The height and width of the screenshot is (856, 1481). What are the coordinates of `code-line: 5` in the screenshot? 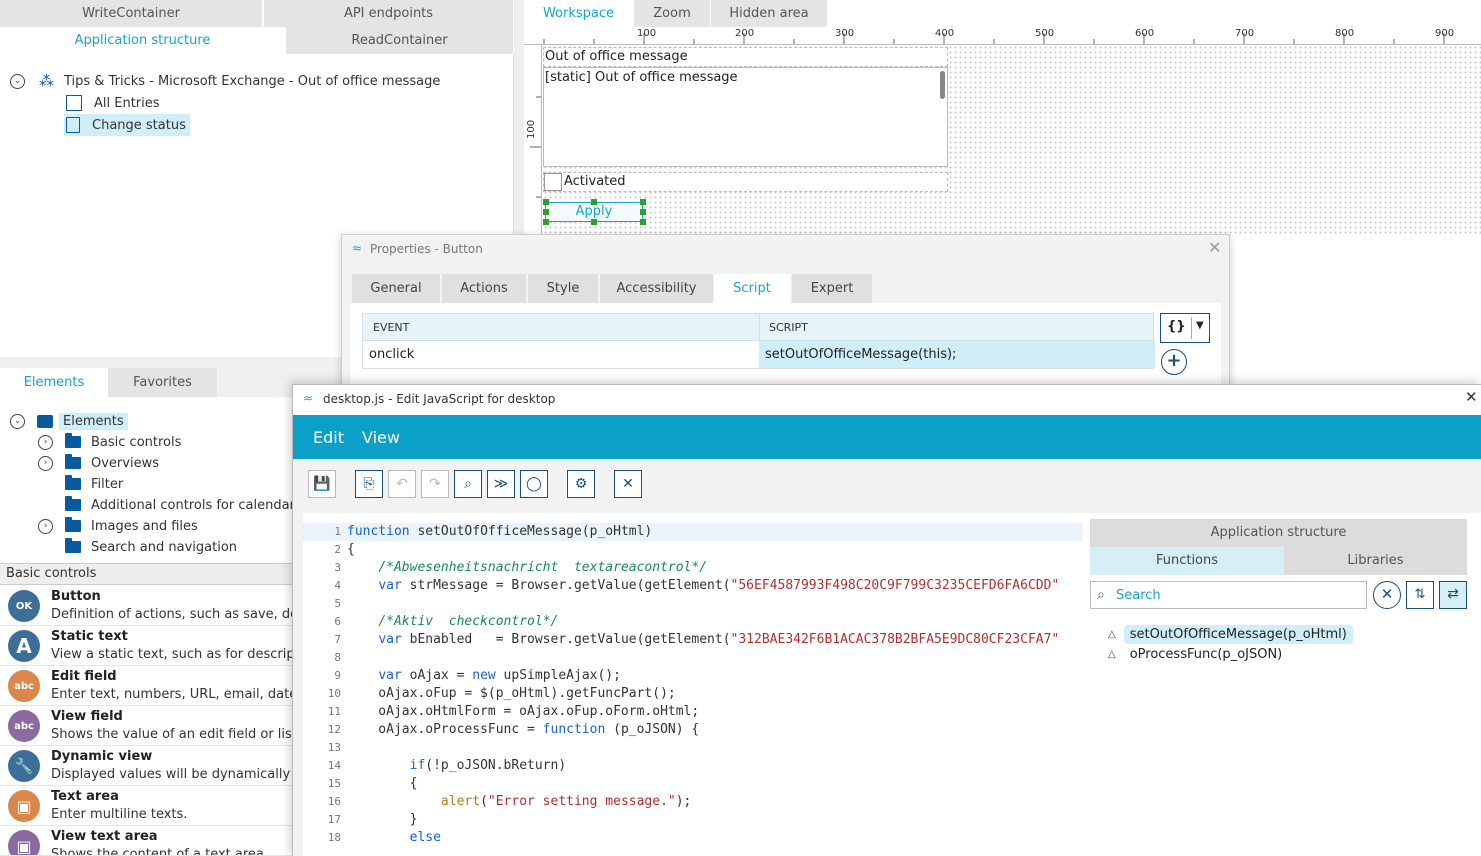 It's located at (693, 604).